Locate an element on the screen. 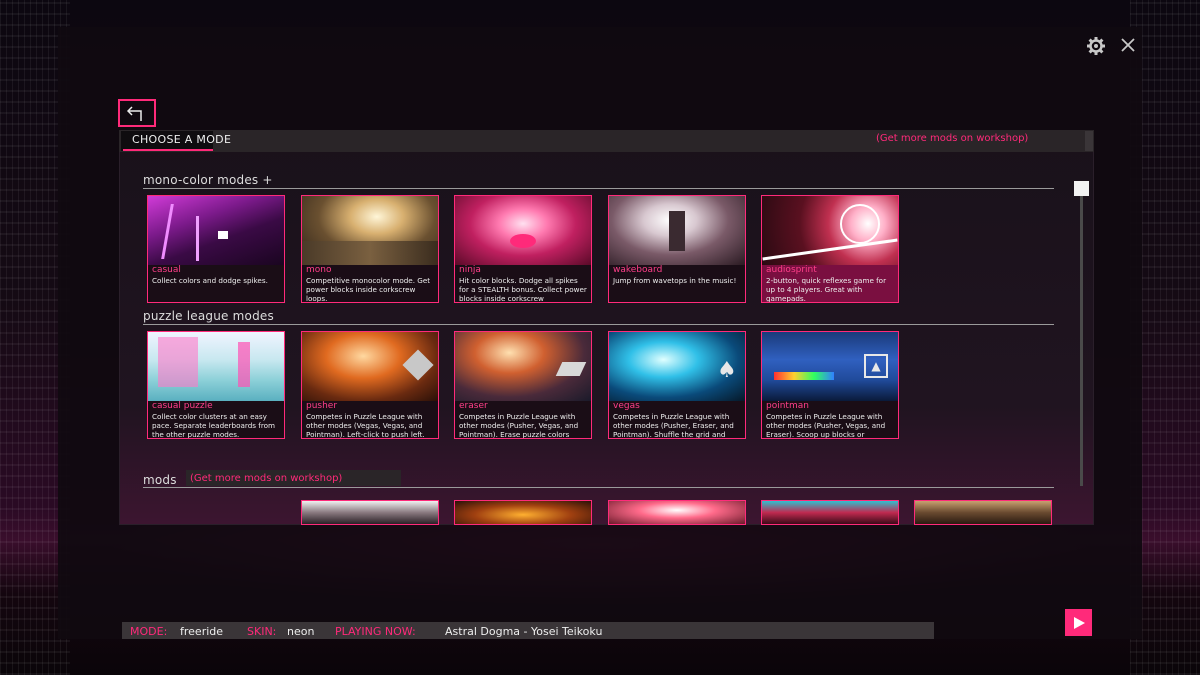 This screenshot has width=1200, height=675. back-button is located at coordinates (137, 113).